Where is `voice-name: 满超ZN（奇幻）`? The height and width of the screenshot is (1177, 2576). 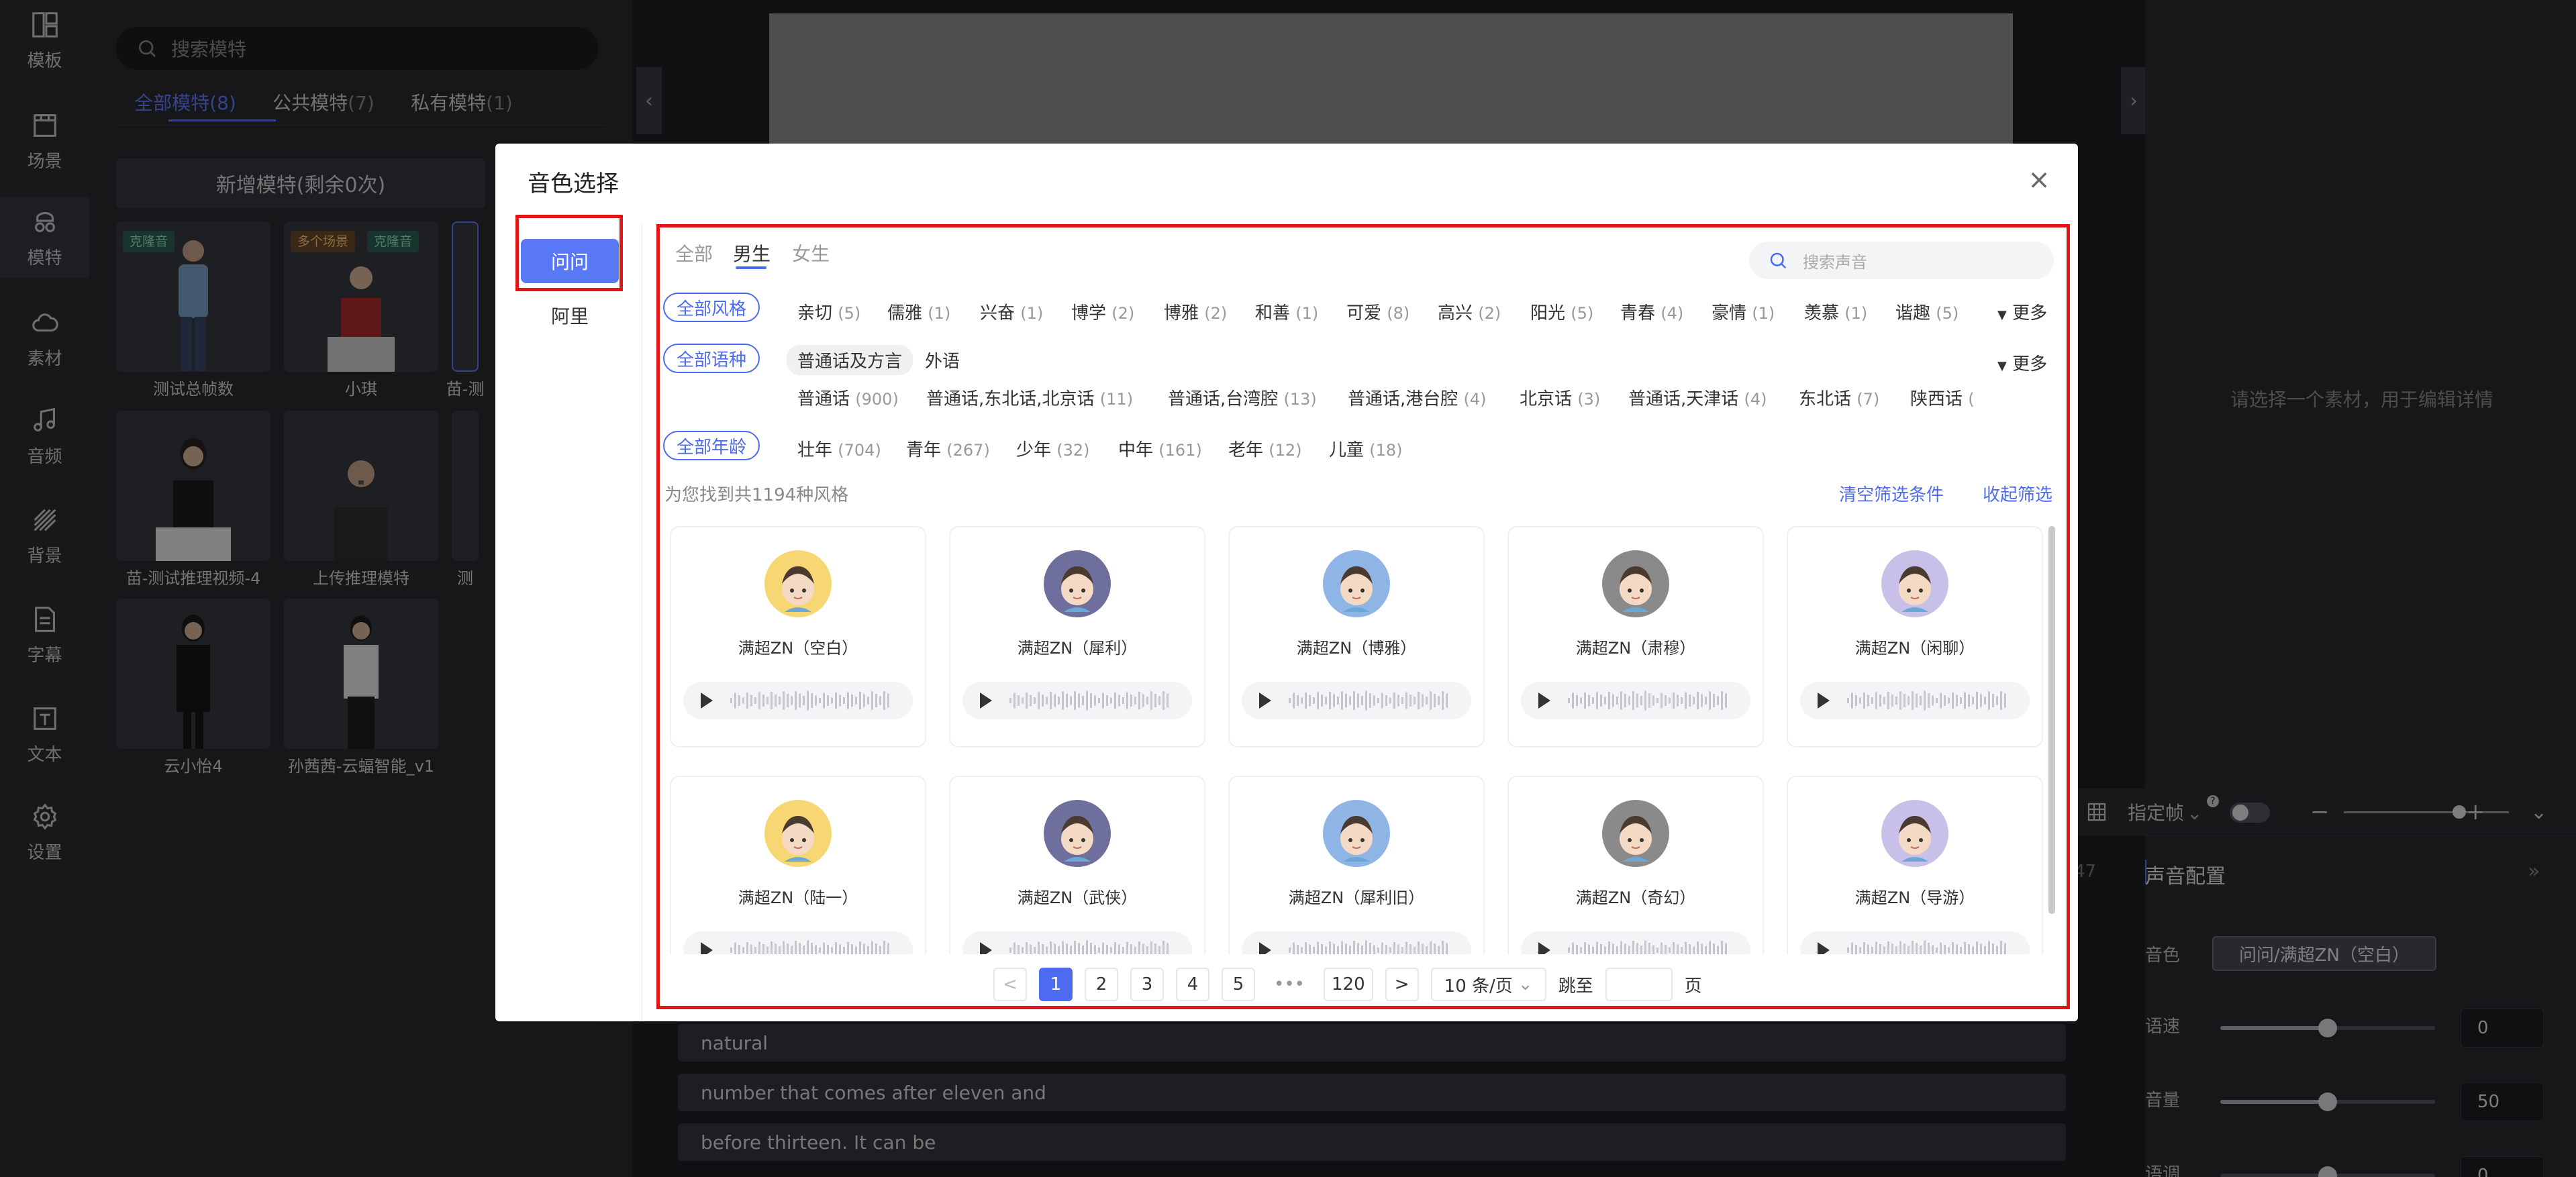
voice-name: 满超ZN（奇幻） is located at coordinates (1635, 897).